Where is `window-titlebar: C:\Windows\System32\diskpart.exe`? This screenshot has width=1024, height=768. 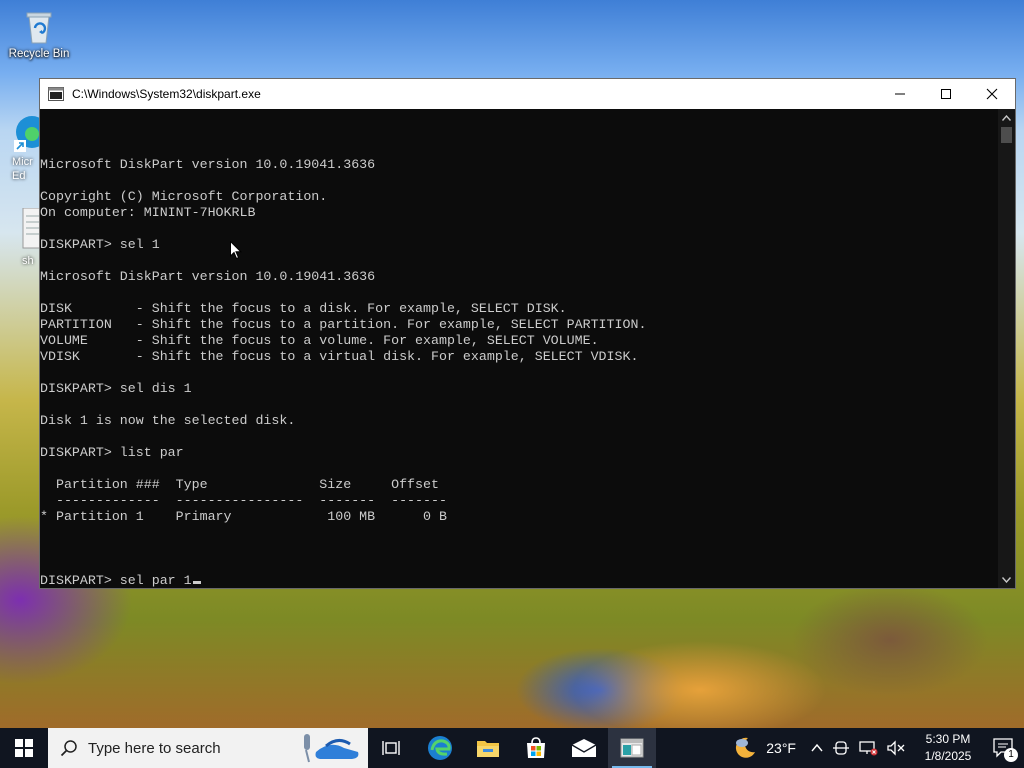 window-titlebar: C:\Windows\System32\diskpart.exe is located at coordinates (527, 94).